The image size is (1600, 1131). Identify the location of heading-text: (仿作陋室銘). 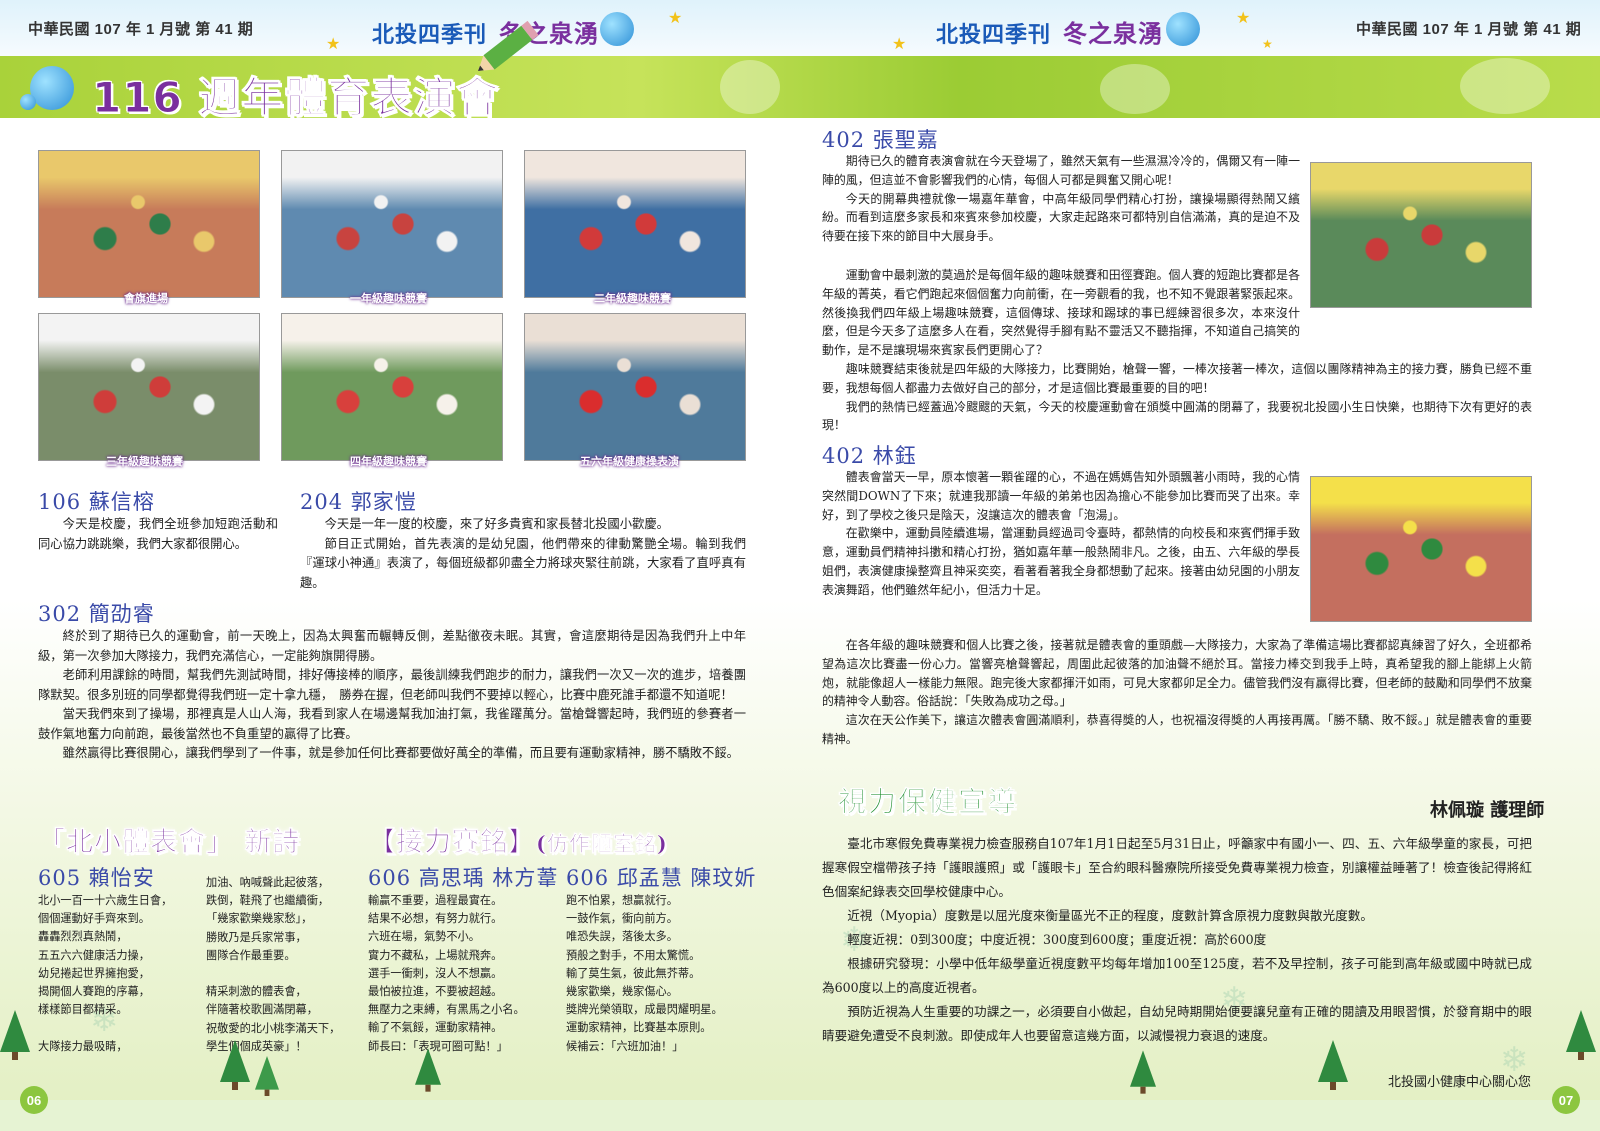
(602, 844).